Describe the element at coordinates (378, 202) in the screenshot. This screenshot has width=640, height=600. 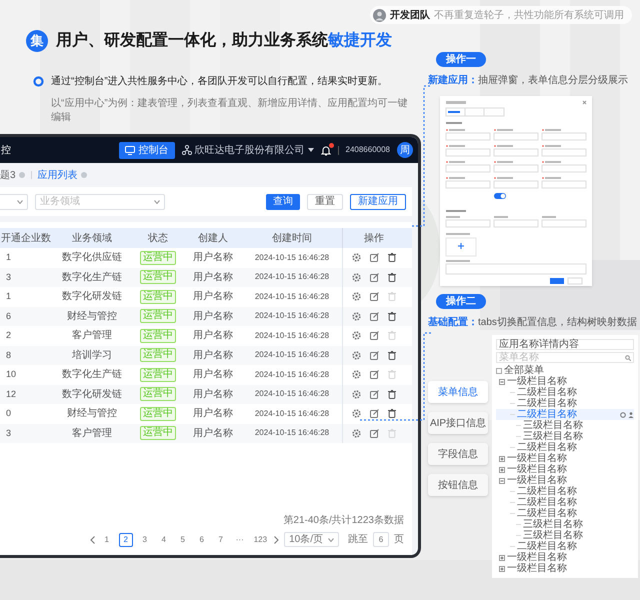
I see `action-button: 新建应用` at that location.